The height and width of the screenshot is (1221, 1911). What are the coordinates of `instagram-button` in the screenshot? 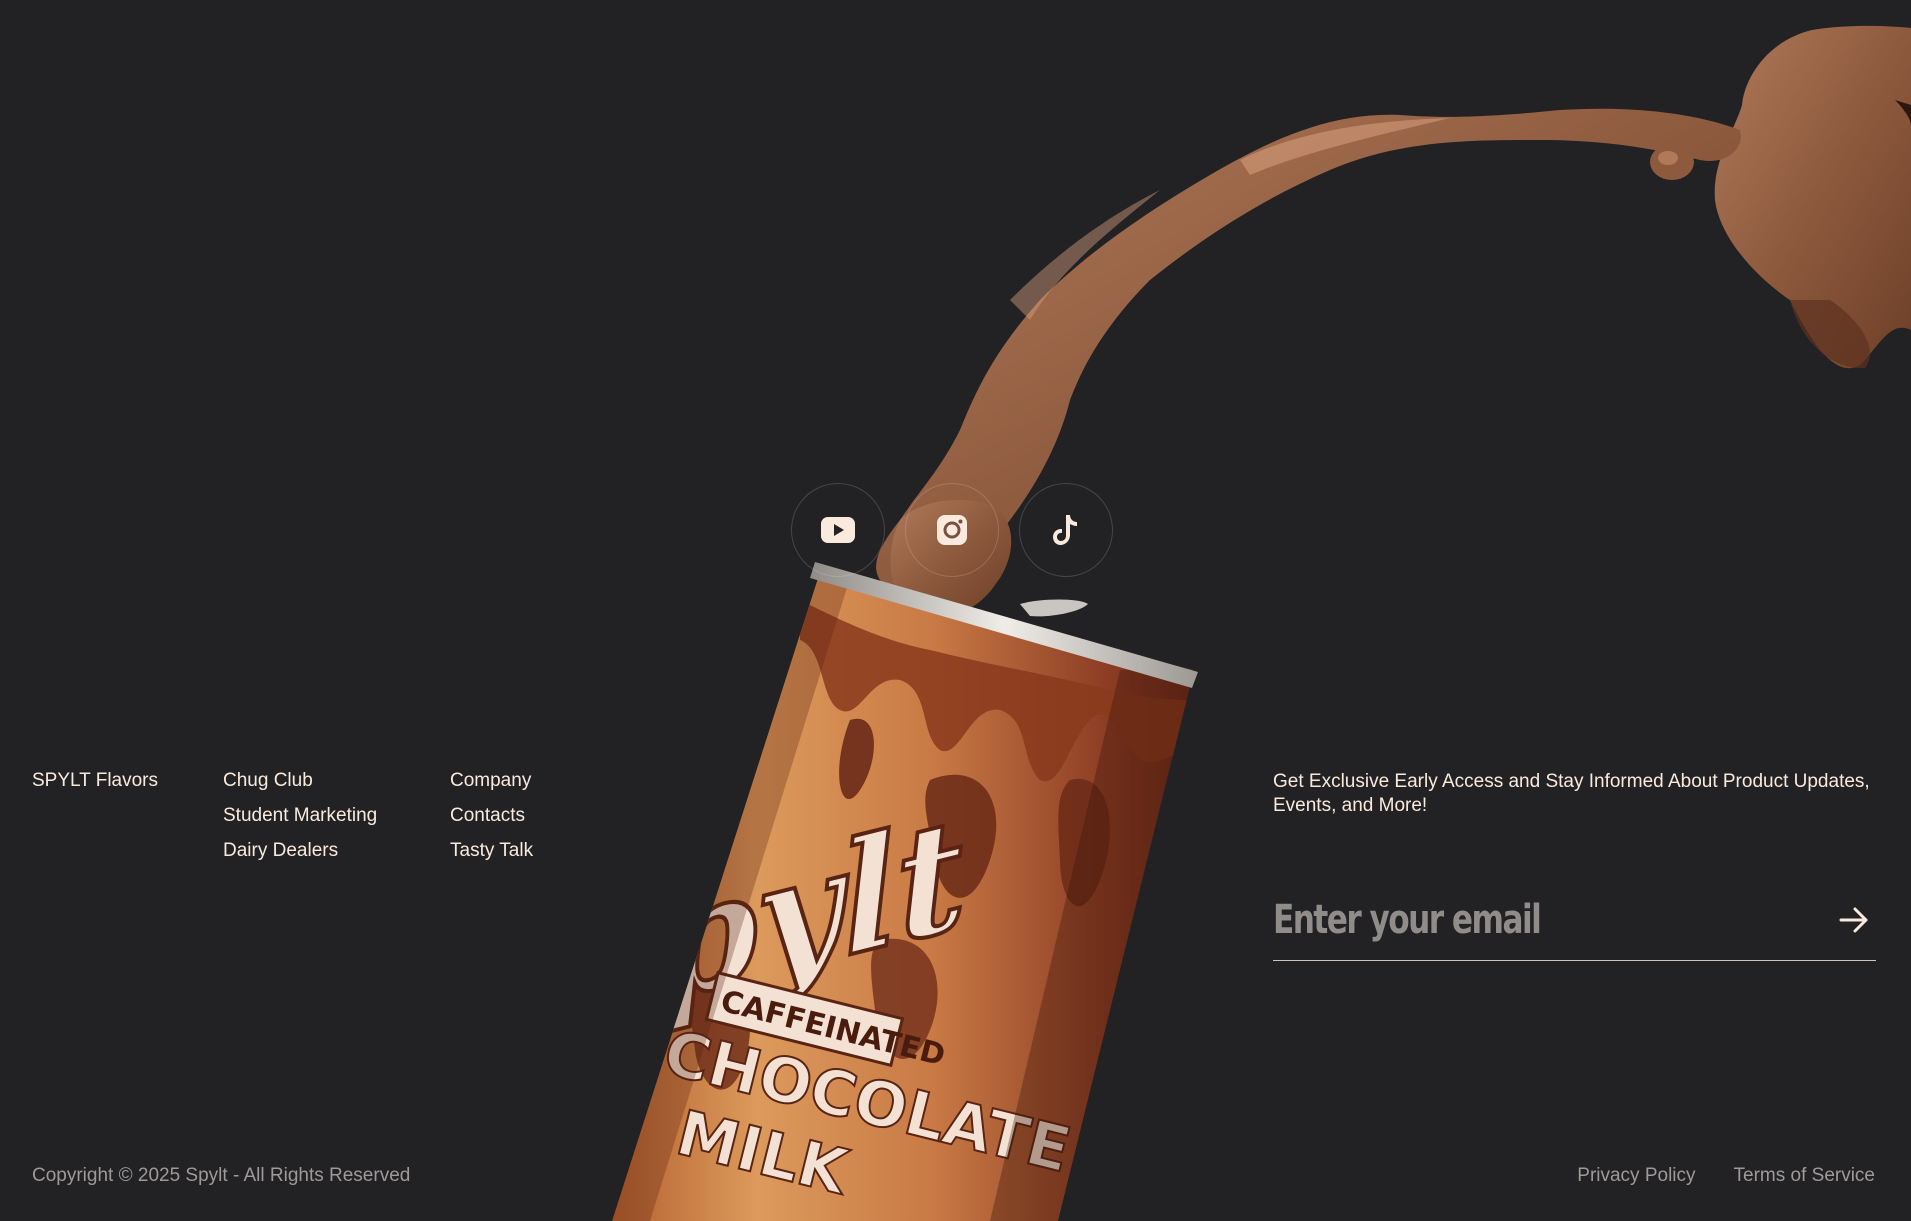 It's located at (952, 530).